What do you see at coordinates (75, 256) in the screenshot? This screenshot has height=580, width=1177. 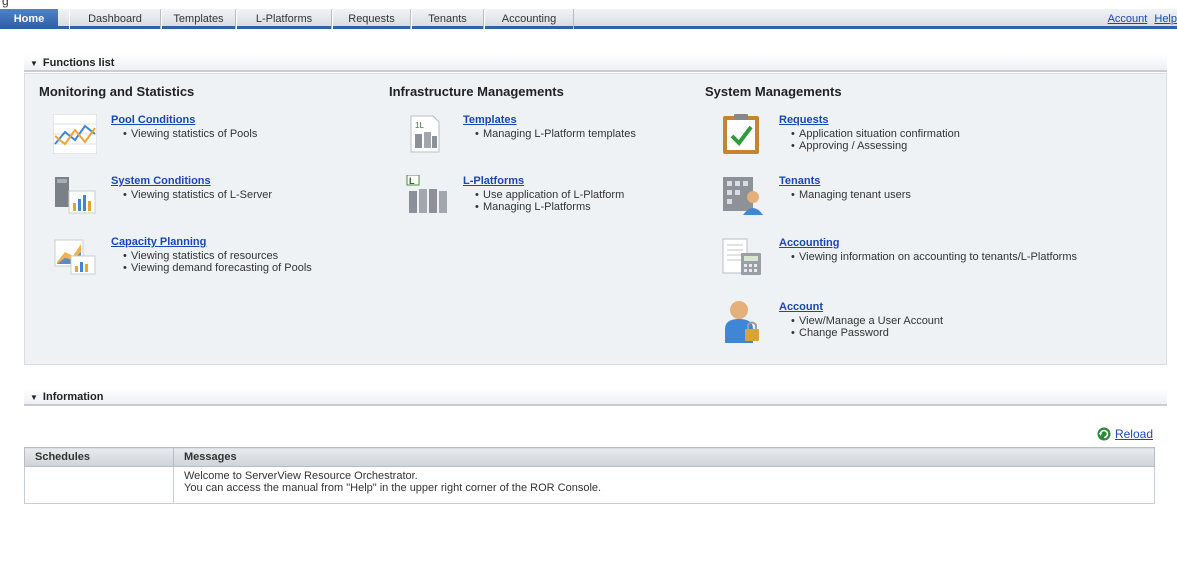 I see `capacity-chart-icon` at bounding box center [75, 256].